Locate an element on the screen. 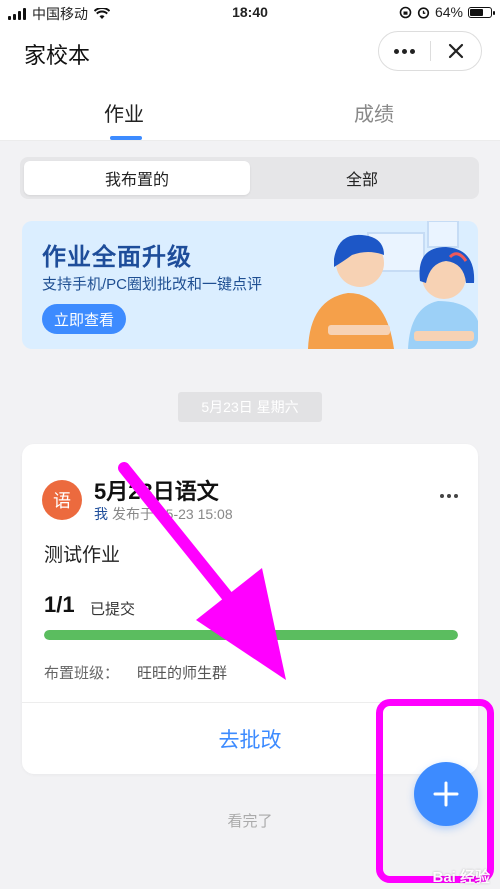 The height and width of the screenshot is (889, 500). battery-icon is located at coordinates (481, 12).